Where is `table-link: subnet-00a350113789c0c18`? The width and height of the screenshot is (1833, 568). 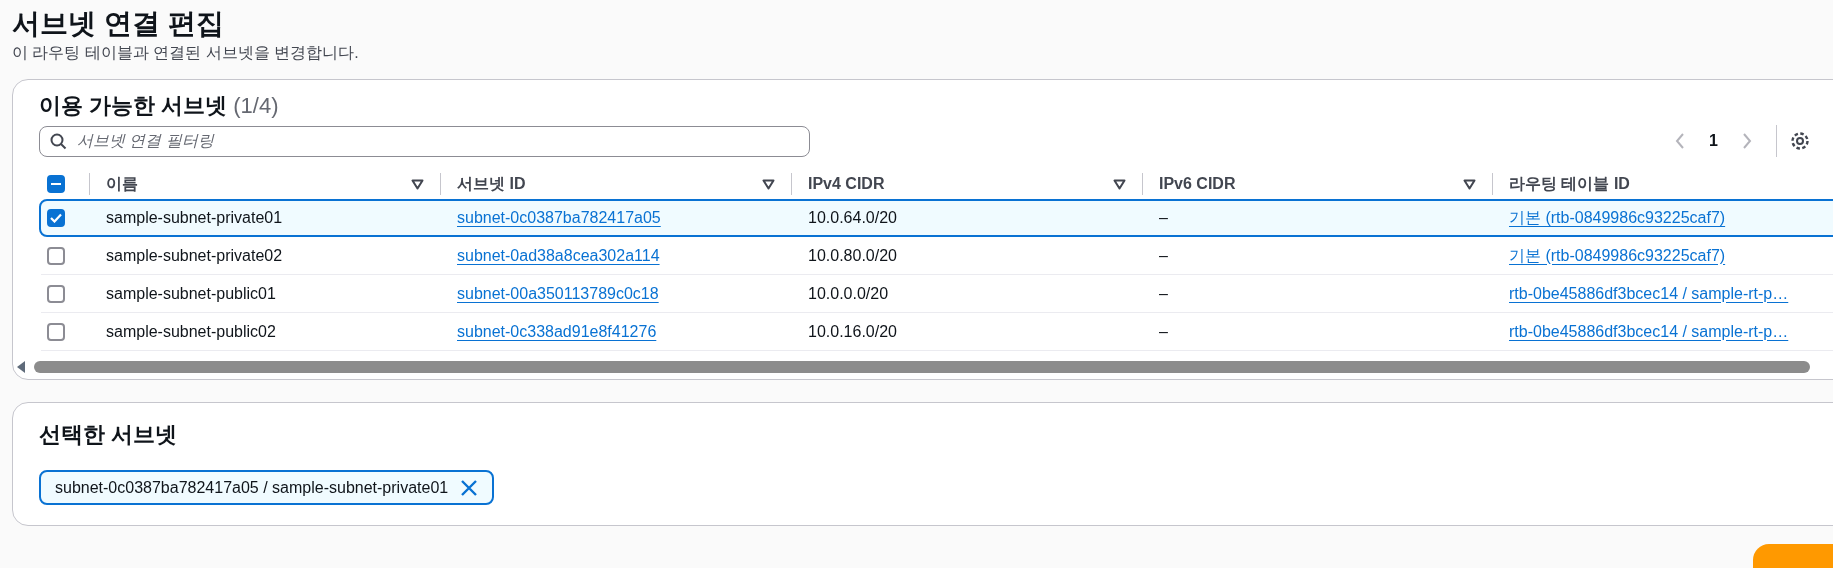 table-link: subnet-00a350113789c0c18 is located at coordinates (558, 293).